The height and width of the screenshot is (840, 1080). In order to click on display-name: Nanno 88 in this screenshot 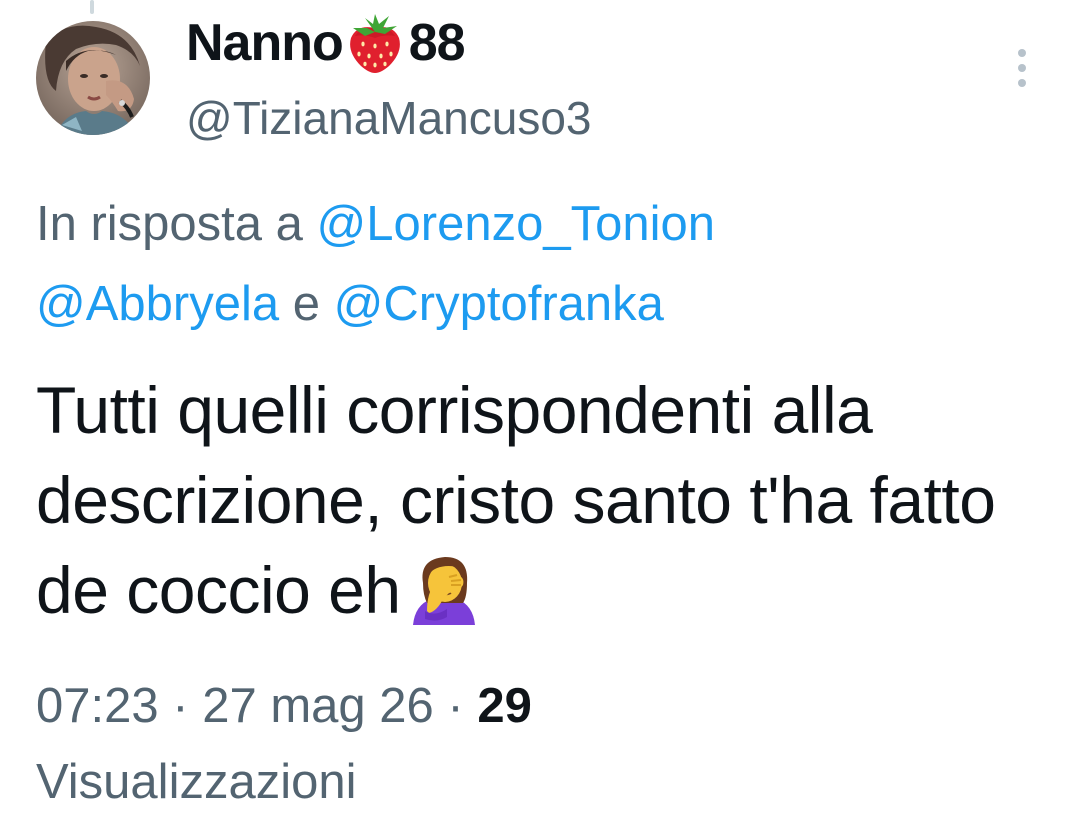, I will do `click(326, 43)`.